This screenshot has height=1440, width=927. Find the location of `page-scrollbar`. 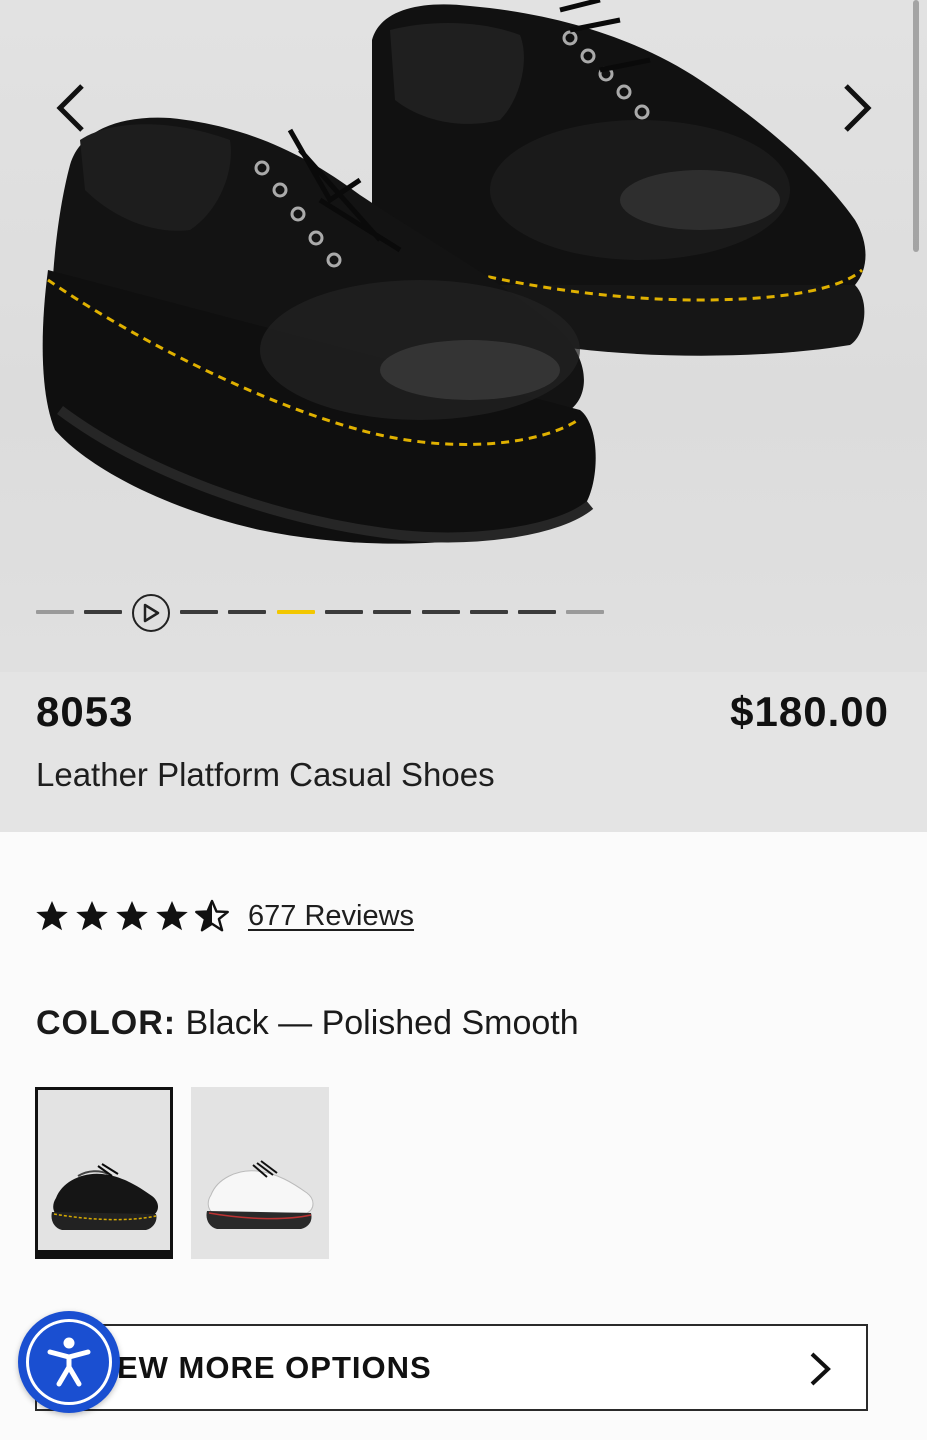

page-scrollbar is located at coordinates (916, 126).